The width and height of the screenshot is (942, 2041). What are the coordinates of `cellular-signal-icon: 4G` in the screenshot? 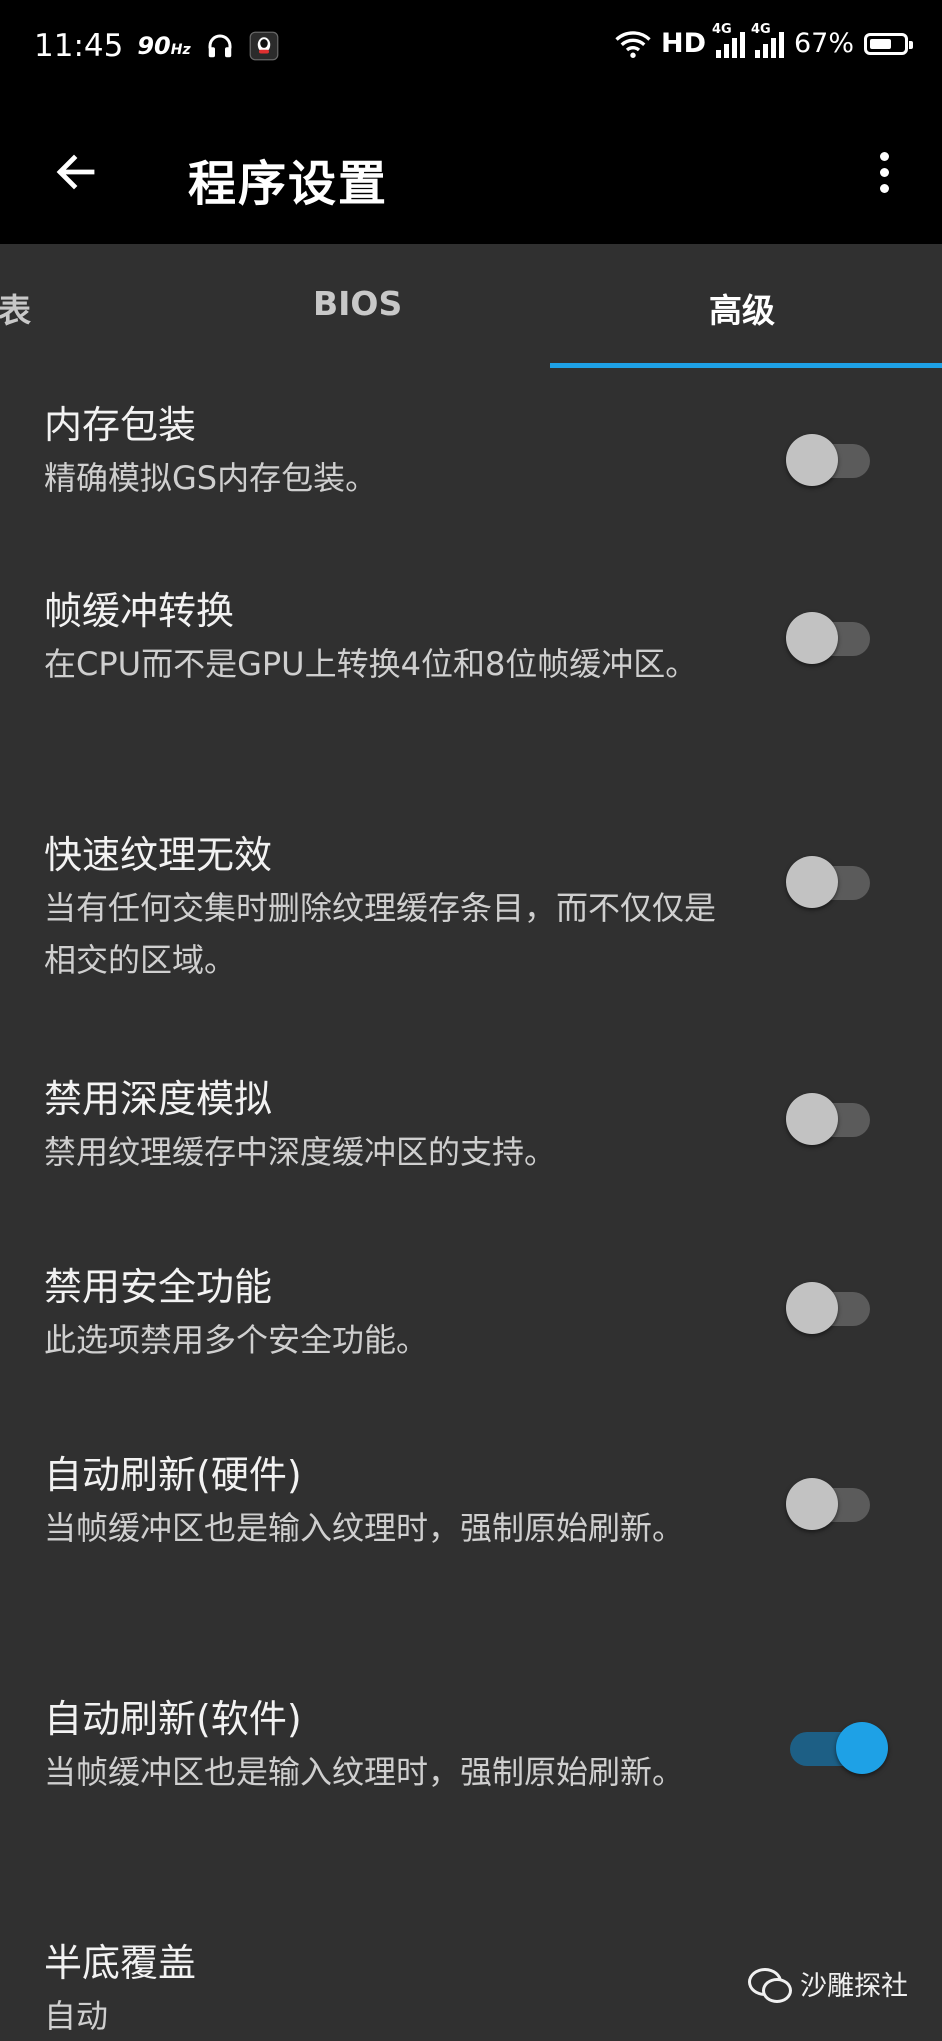 It's located at (728, 40).